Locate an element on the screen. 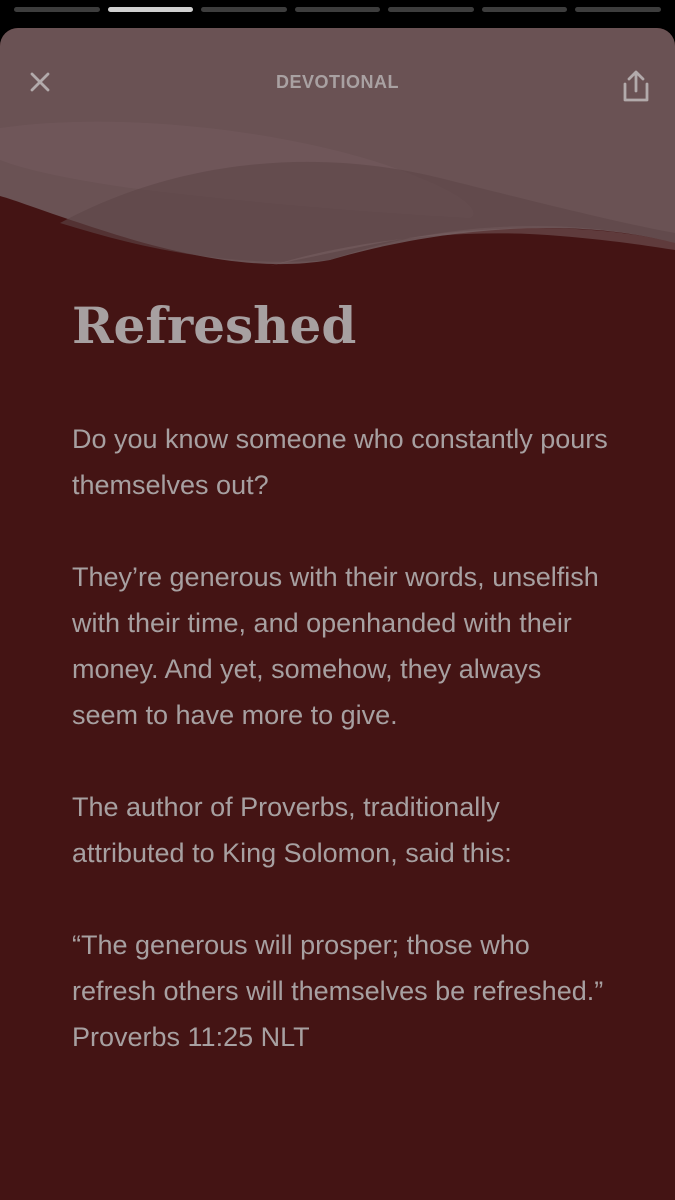  devotional-title: Refreshed is located at coordinates (214, 325).